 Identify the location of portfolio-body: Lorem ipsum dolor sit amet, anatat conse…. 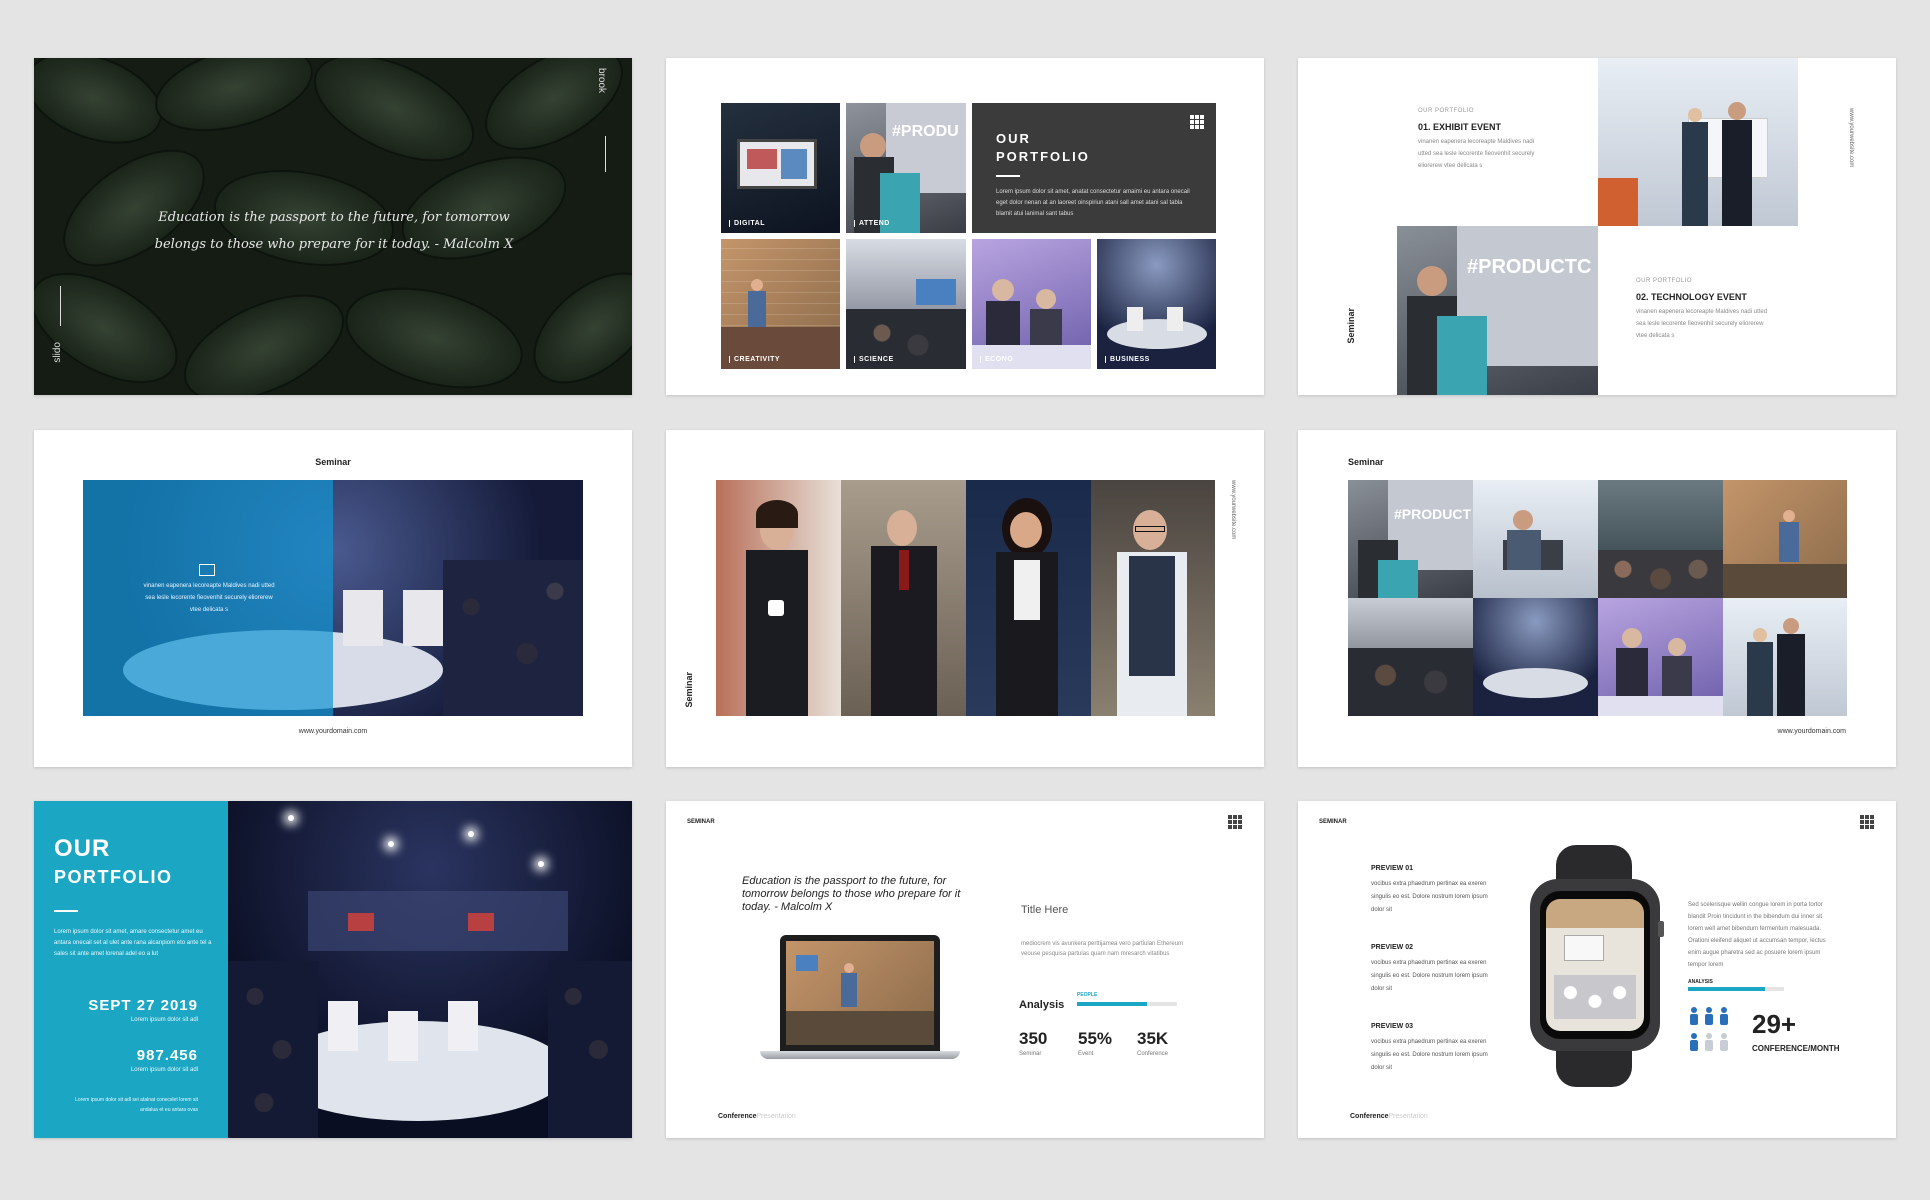
(1093, 203).